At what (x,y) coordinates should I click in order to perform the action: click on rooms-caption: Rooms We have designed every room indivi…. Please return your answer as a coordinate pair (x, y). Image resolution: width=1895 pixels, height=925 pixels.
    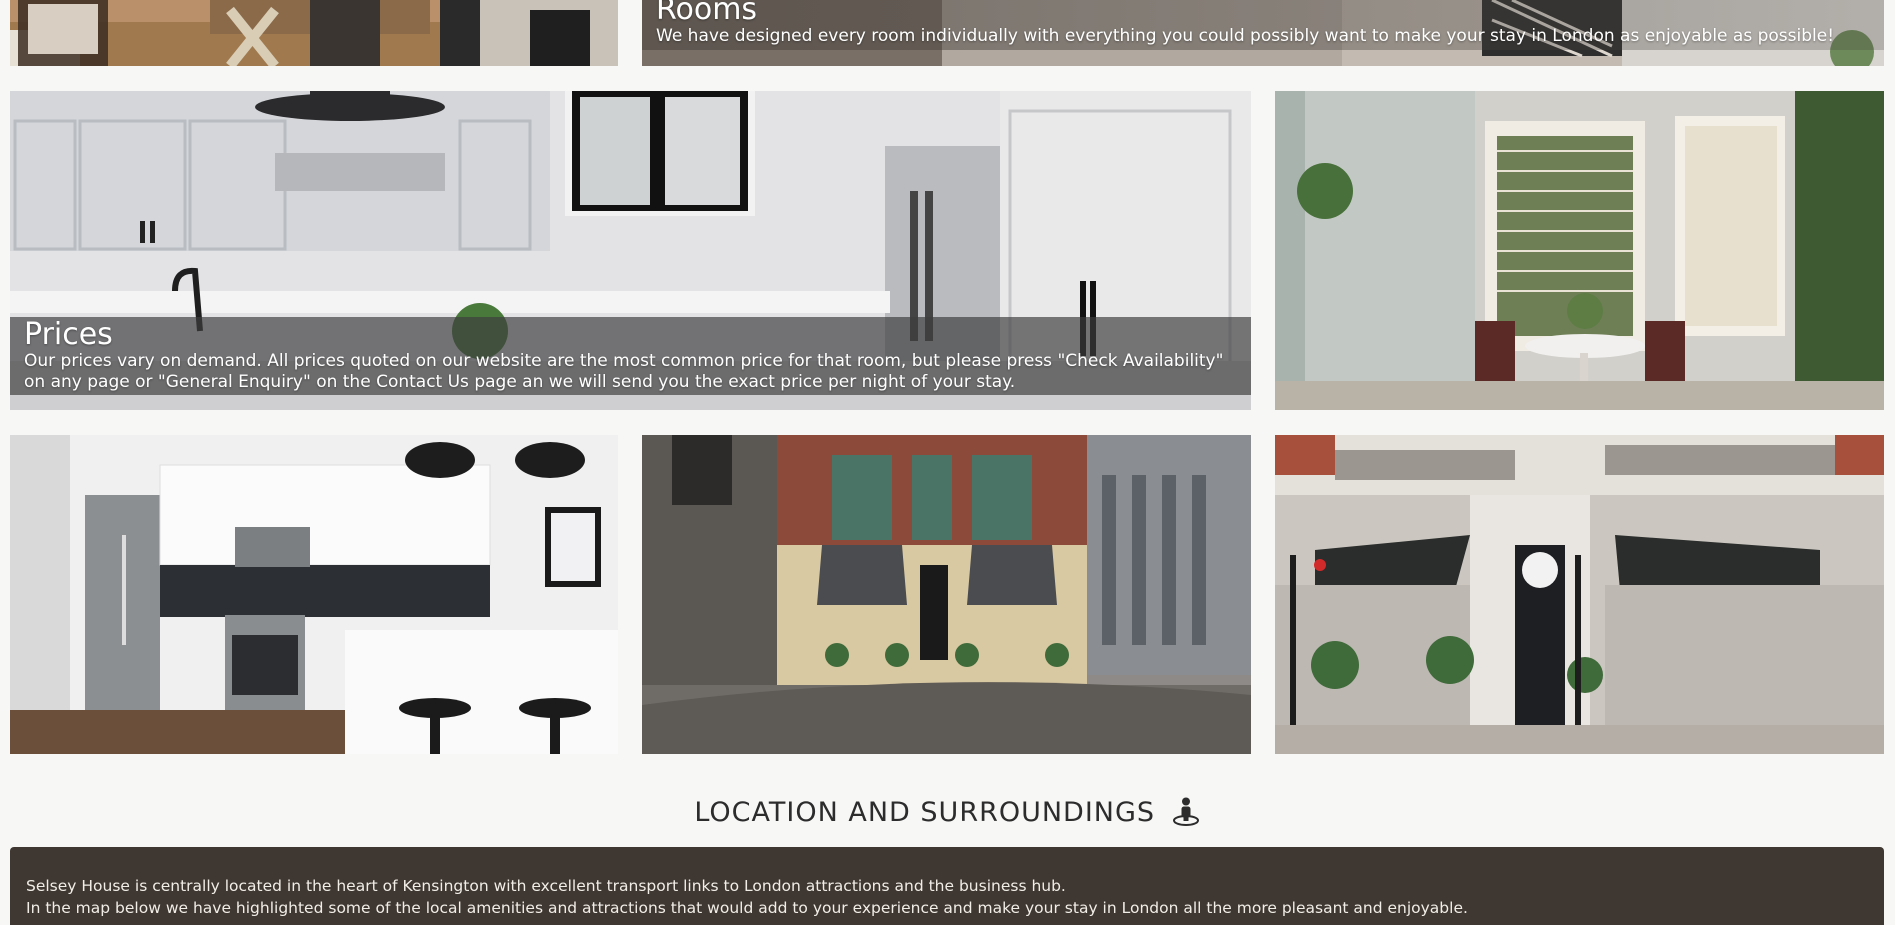
    Looking at the image, I should click on (1263, 25).